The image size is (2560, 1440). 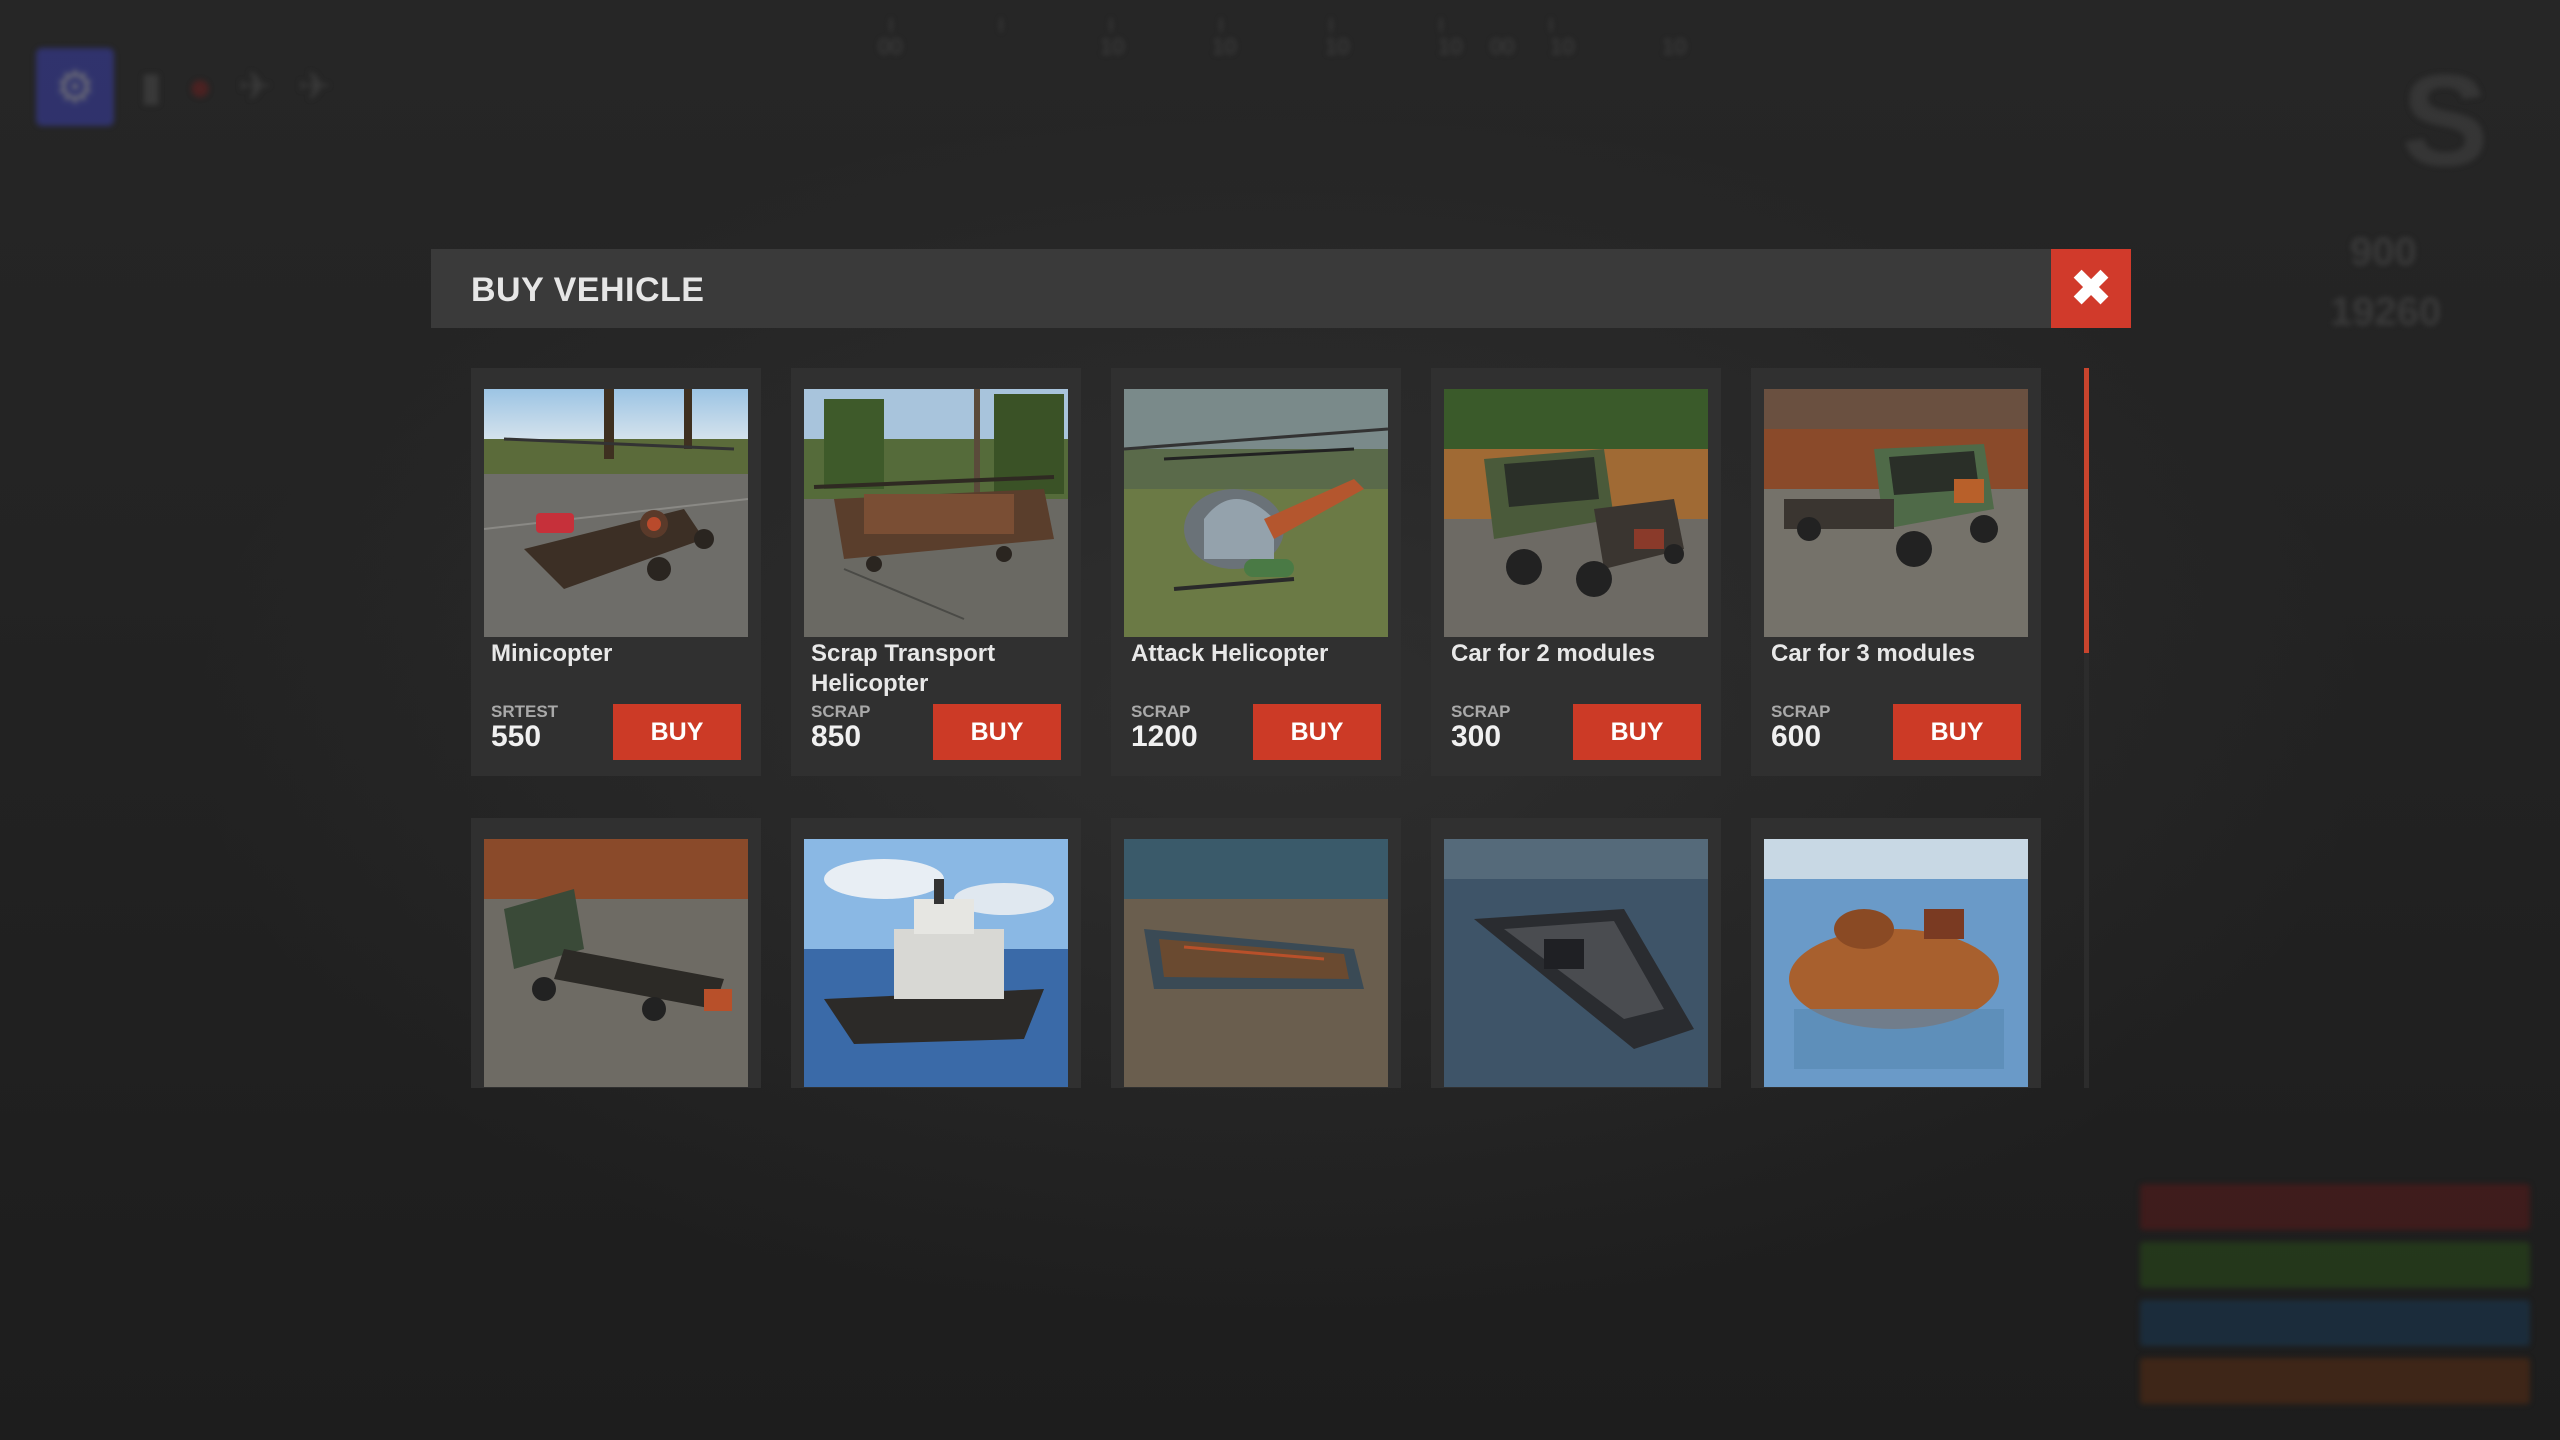 I want to click on stamina-bar, so click(x=2335, y=1381).